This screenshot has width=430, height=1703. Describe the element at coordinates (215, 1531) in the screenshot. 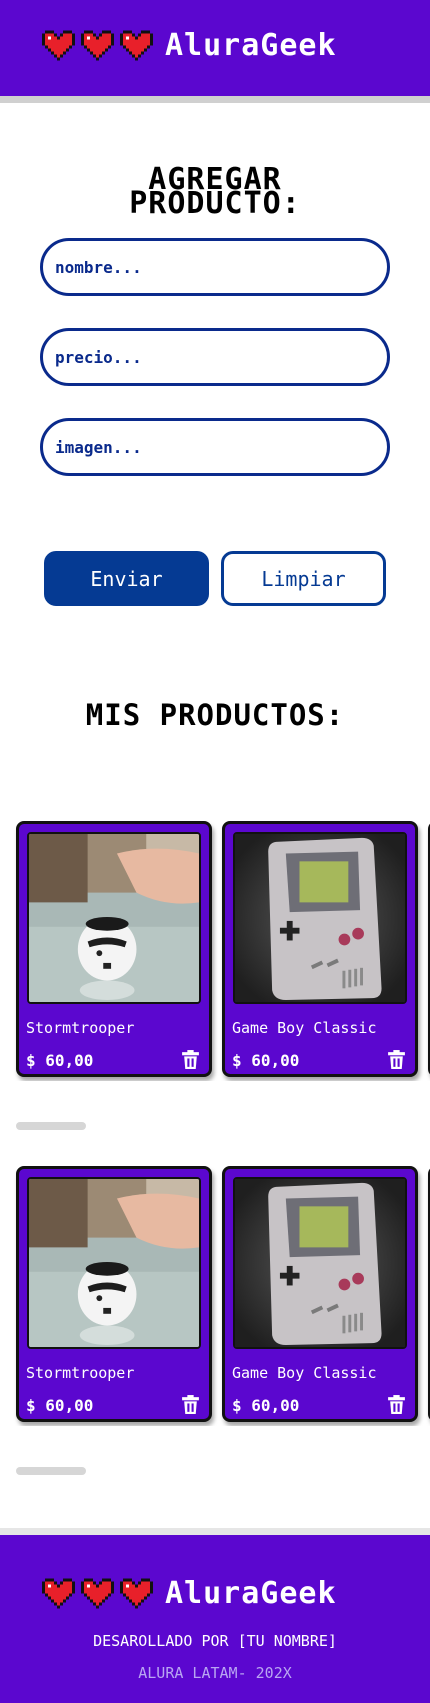

I see `footer-divider` at that location.